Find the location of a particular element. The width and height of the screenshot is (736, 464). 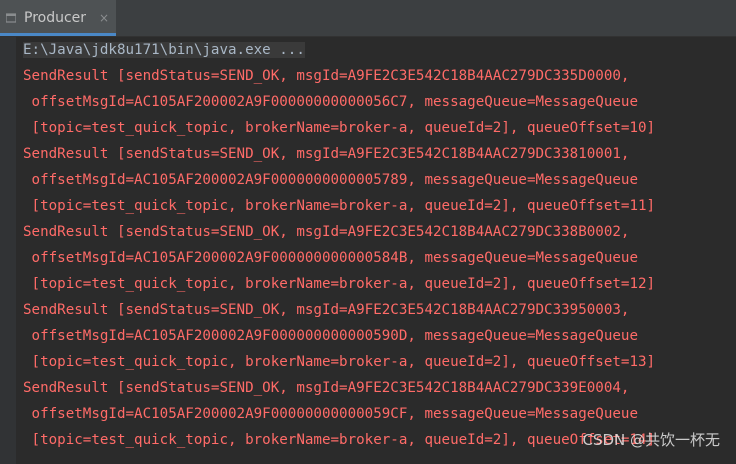

tab-label: Producer is located at coordinates (55, 18).